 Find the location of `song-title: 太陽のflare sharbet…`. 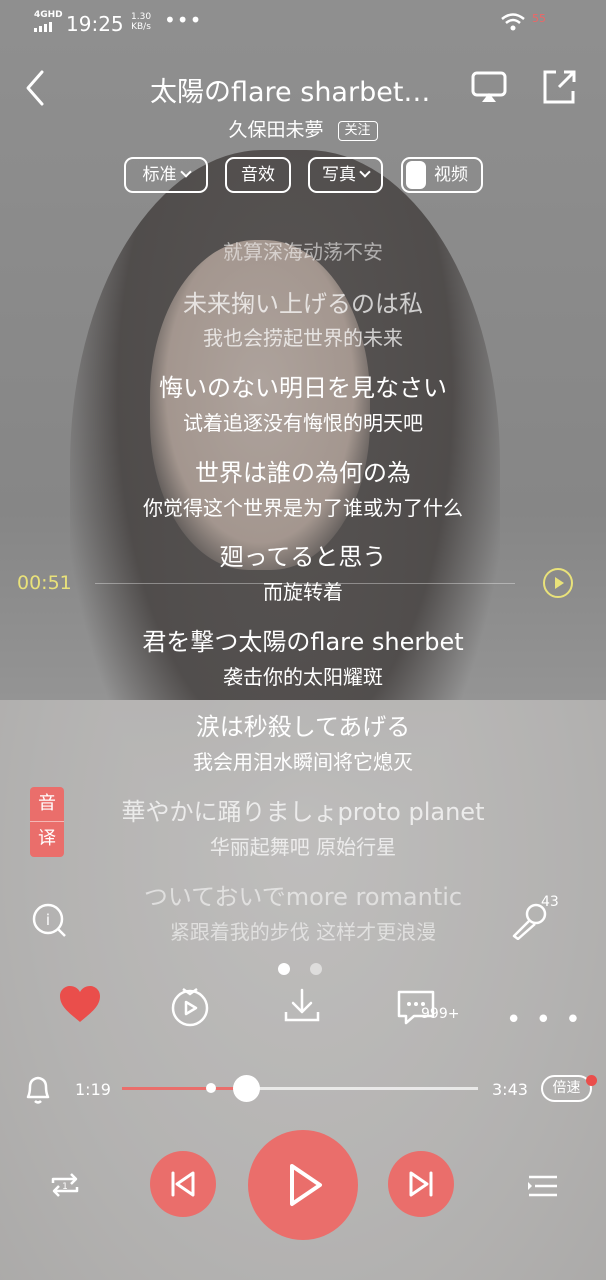

song-title: 太陽のflare sharbet… is located at coordinates (290, 92).